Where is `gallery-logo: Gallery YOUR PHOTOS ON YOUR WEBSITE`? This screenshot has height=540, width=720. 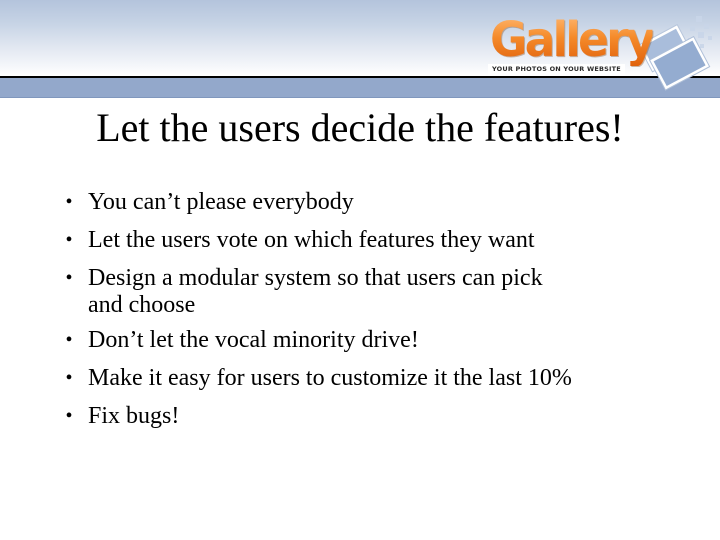 gallery-logo: Gallery YOUR PHOTOS ON YOUR WEBSITE is located at coordinates (604, 54).